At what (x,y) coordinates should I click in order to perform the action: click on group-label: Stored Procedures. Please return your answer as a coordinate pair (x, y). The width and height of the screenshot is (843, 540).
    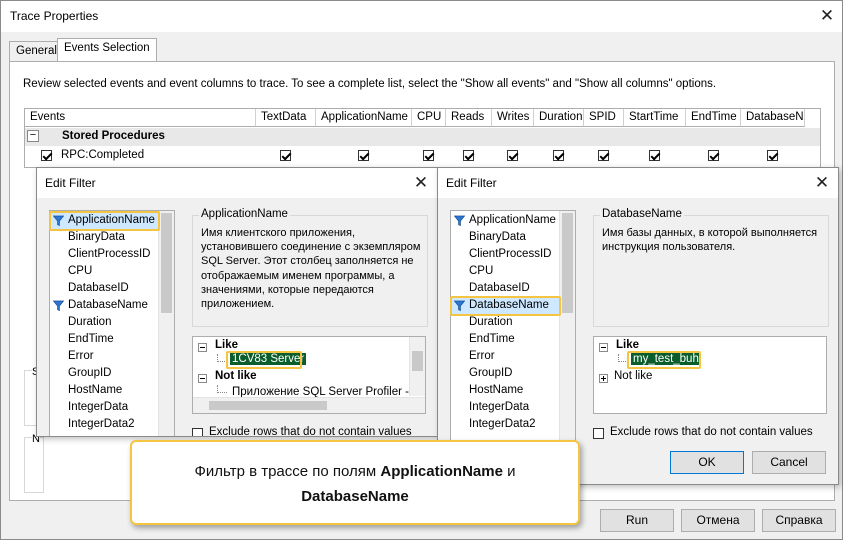
    Looking at the image, I should click on (113, 136).